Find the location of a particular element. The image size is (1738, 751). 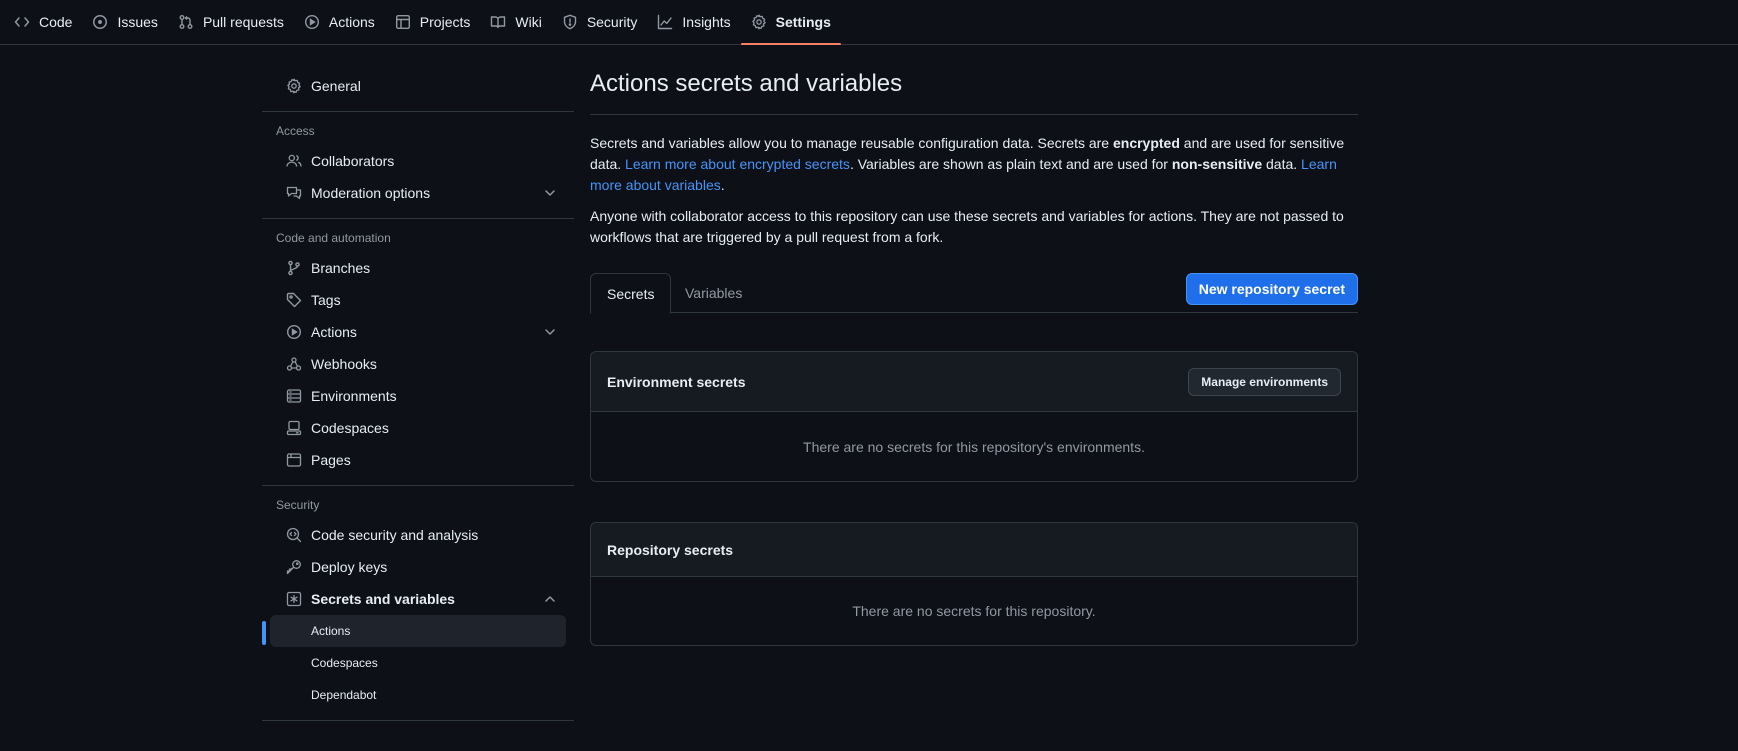

server-icon is located at coordinates (294, 396).